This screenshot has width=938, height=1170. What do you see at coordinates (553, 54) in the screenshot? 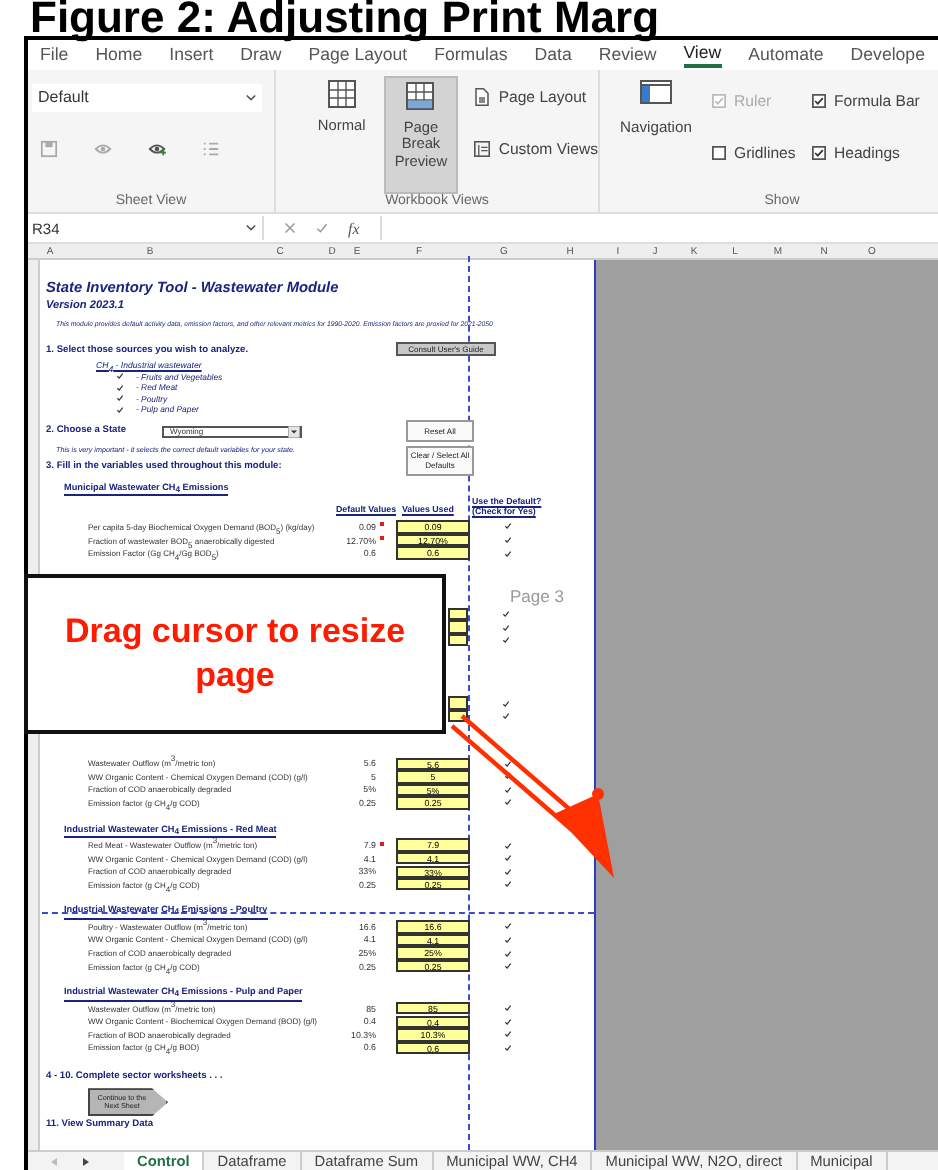
I see `ribbon-tab: Data` at bounding box center [553, 54].